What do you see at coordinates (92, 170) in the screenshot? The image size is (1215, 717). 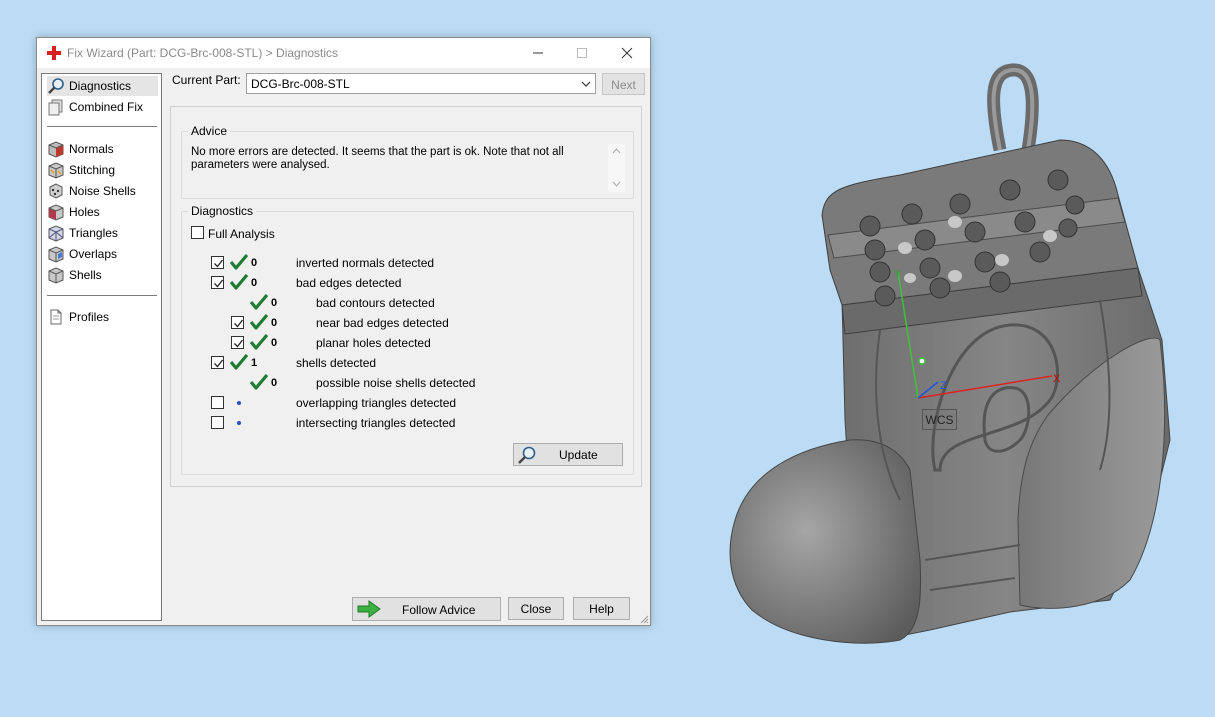 I see `nav-label: Stitching` at bounding box center [92, 170].